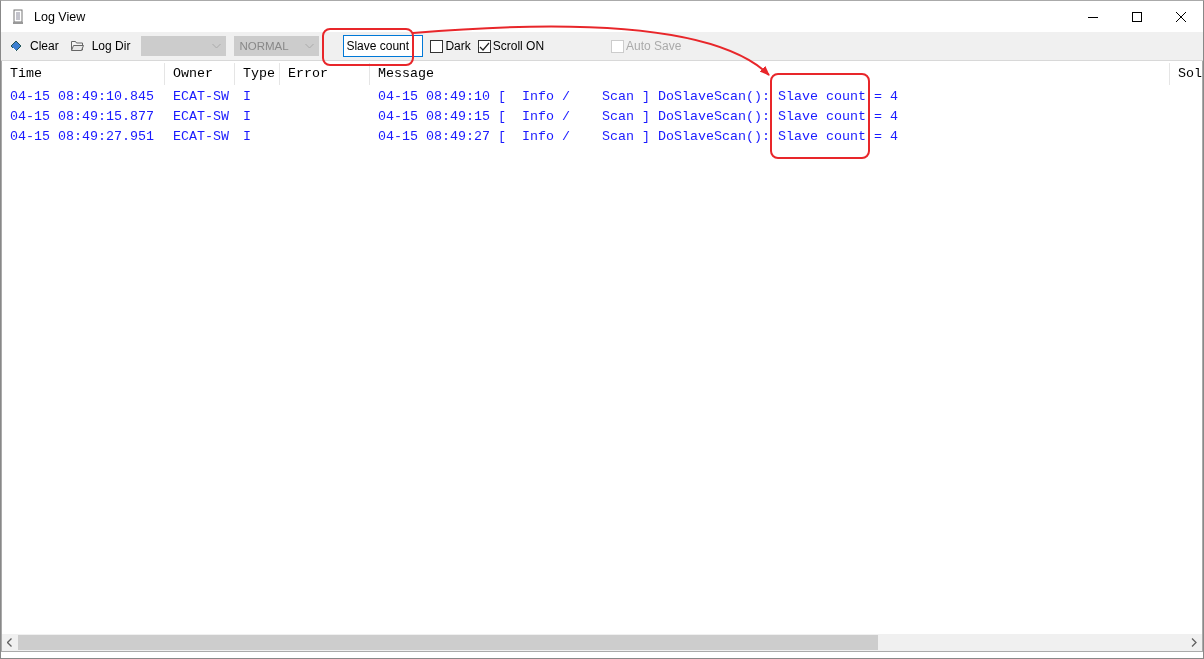 Image resolution: width=1204 pixels, height=659 pixels. I want to click on scrollbar-thumb, so click(448, 642).